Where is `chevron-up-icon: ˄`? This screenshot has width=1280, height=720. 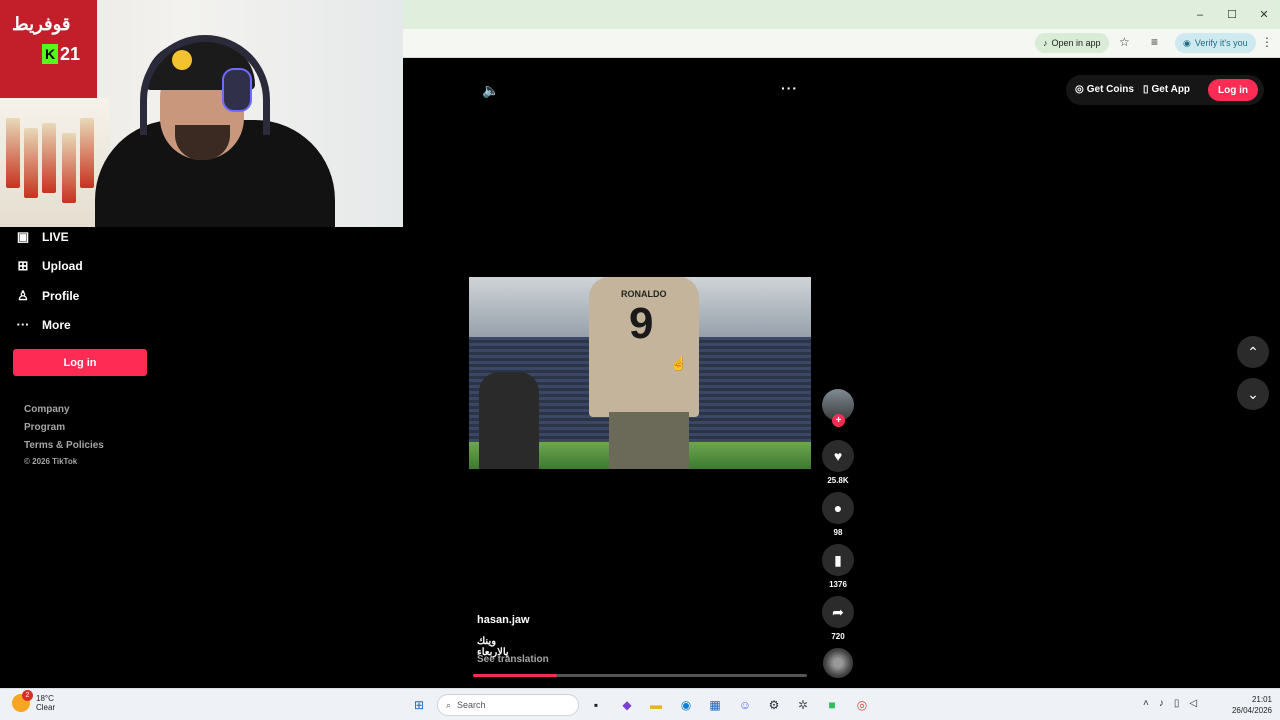 chevron-up-icon: ˄ is located at coordinates (1146, 703).